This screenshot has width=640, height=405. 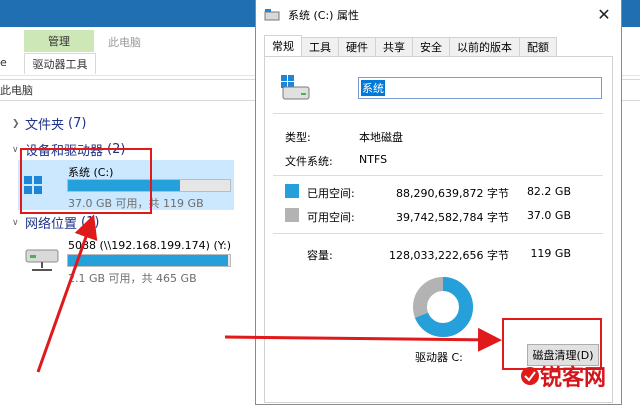 I want to click on tab-previous-versions: 以前的版本, so click(x=485, y=47).